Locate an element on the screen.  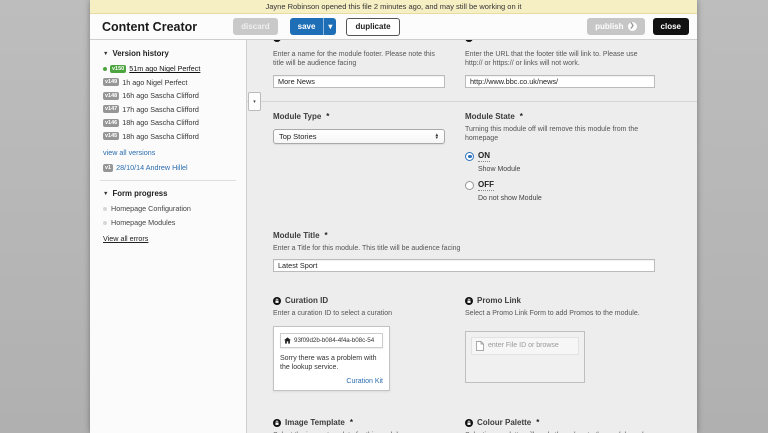
module-state-off-radio: OFF is located at coordinates (560, 185).